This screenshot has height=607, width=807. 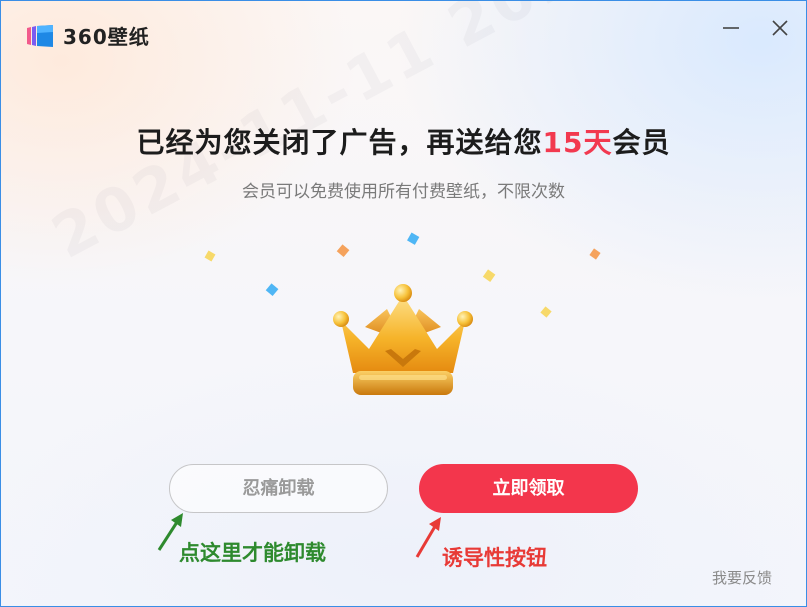 I want to click on claim-annotation: 诱导性按钮, so click(x=494, y=558).